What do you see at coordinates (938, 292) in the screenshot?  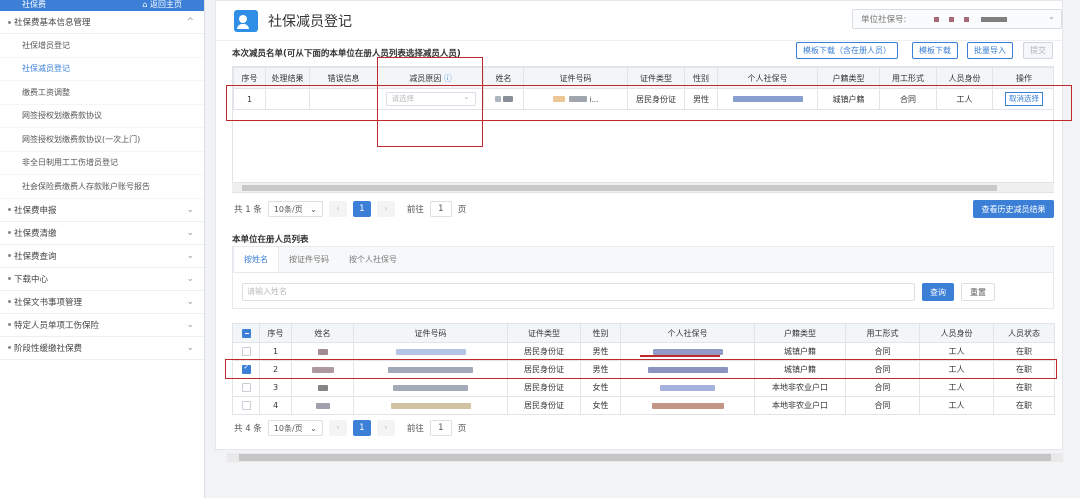 I see `query-button: 查询` at bounding box center [938, 292].